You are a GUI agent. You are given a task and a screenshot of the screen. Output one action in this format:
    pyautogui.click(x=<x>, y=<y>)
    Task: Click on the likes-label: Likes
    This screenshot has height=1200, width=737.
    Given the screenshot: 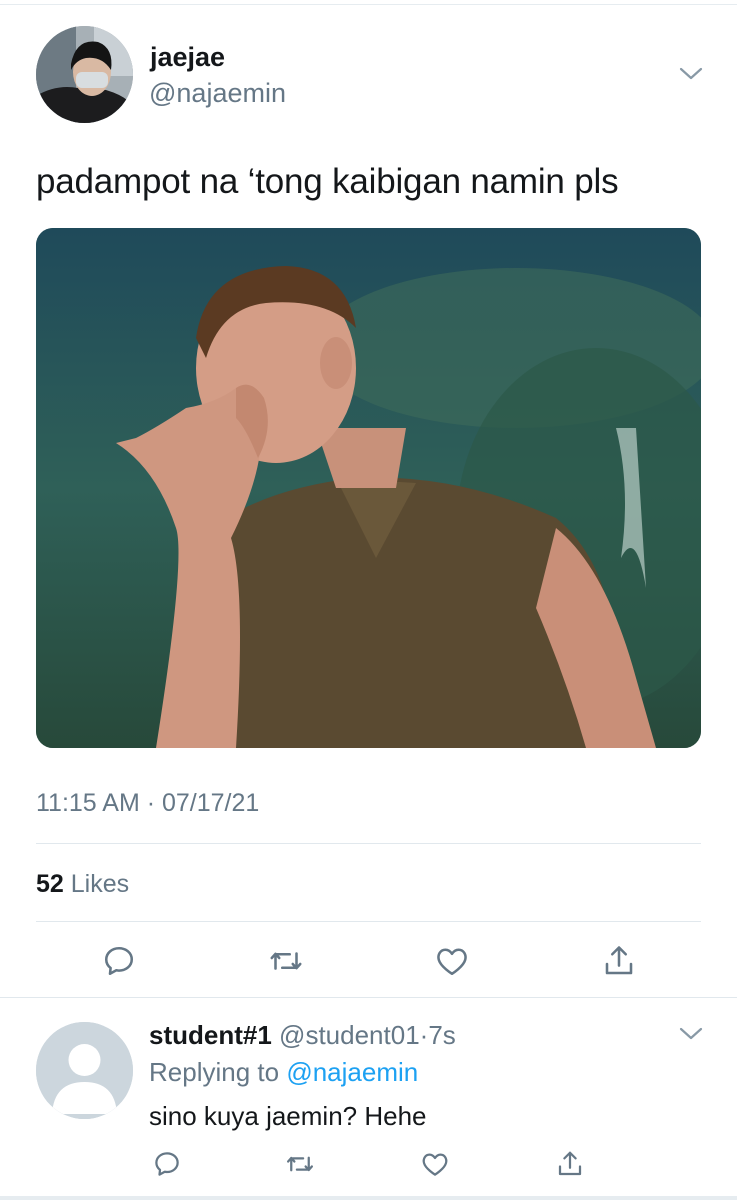 What is the action you would take?
    pyautogui.click(x=96, y=884)
    